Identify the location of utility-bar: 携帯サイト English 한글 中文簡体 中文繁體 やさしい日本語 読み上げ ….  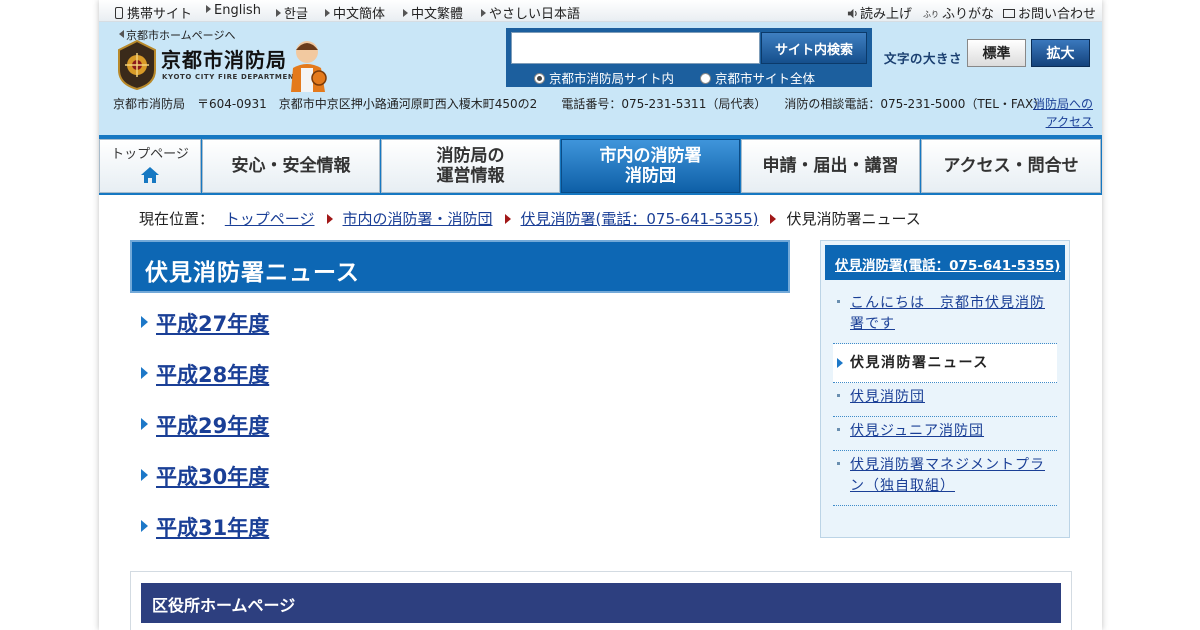
(600, 11).